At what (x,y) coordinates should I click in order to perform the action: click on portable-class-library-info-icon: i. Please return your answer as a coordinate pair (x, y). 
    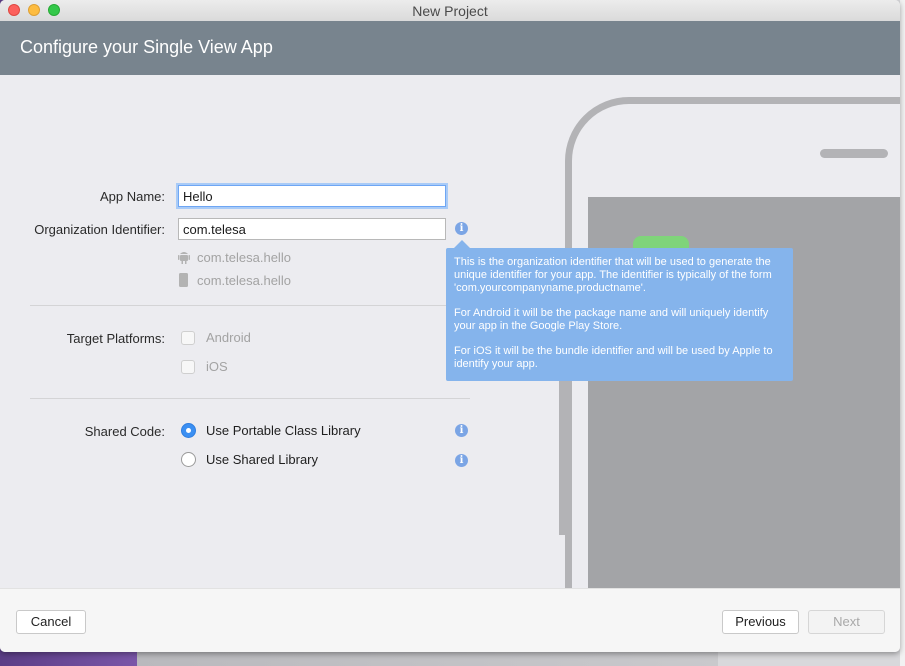
    Looking at the image, I should click on (461, 430).